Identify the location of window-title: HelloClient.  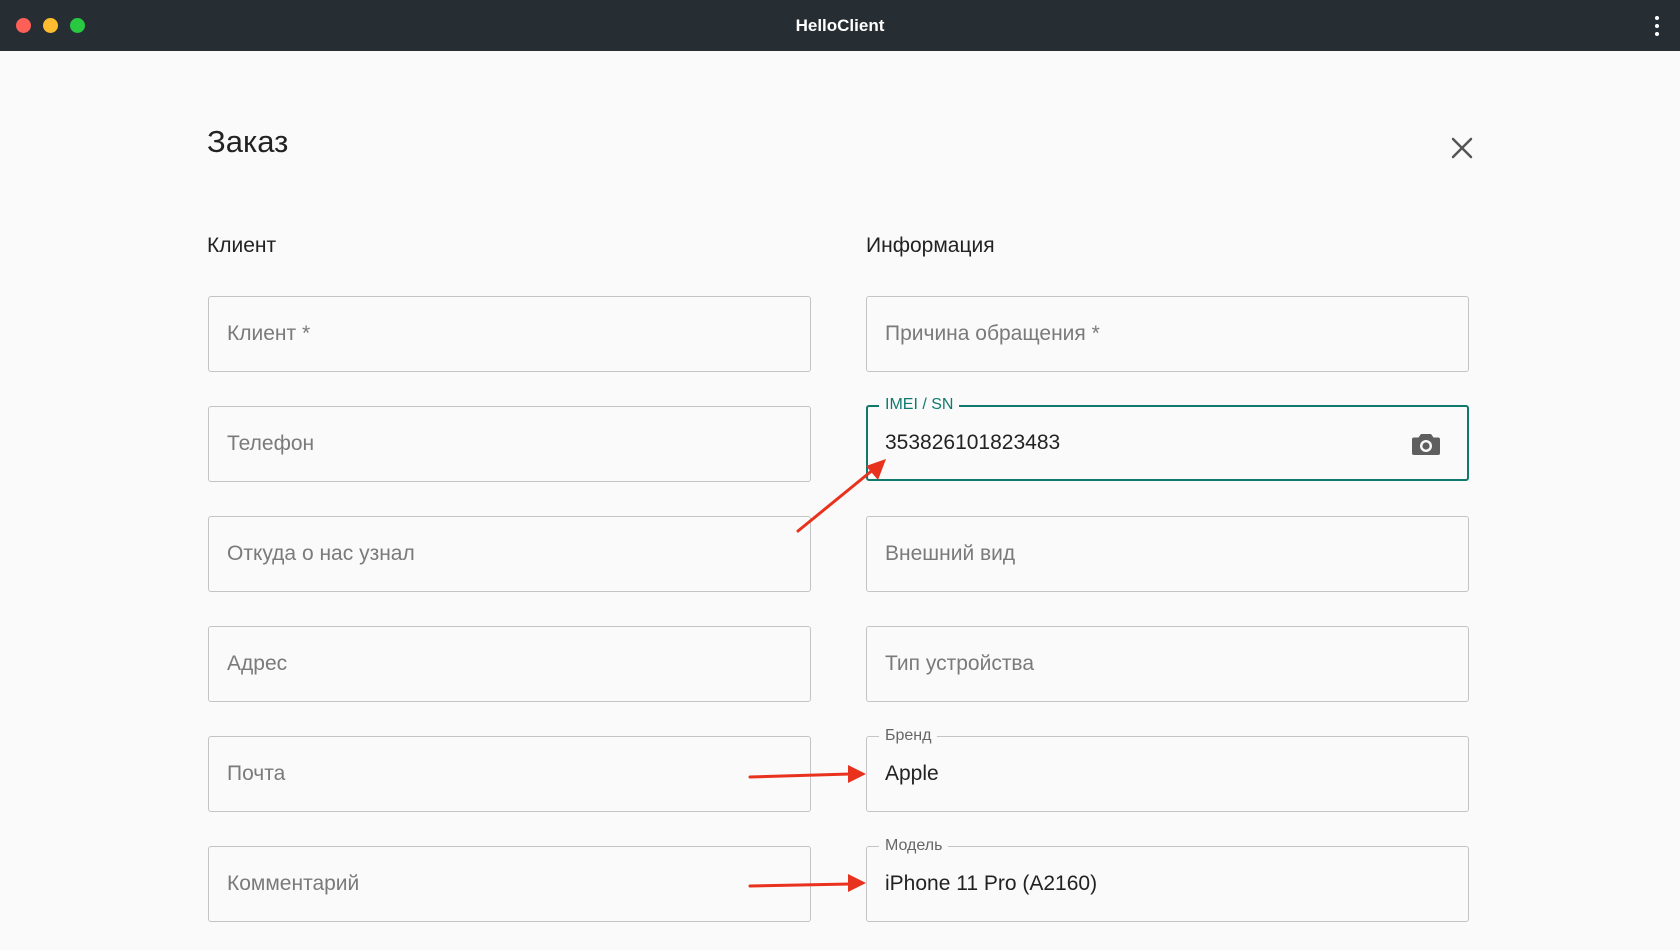
(840, 25).